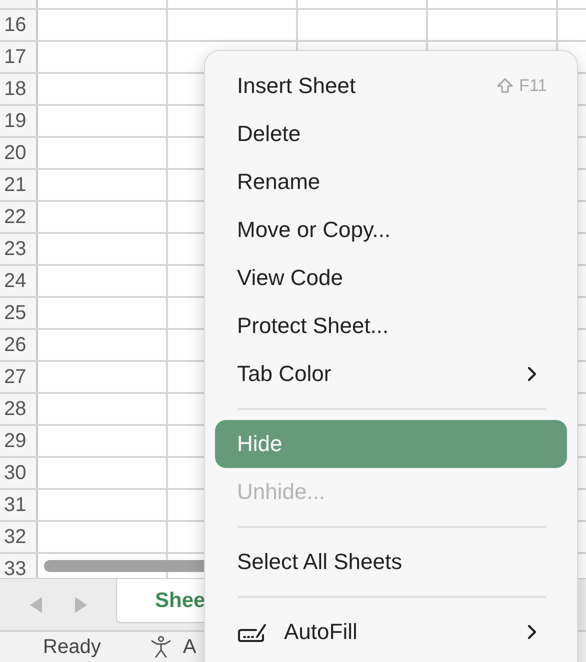 This screenshot has width=586, height=662. Describe the element at coordinates (19, 57) in the screenshot. I see `row-header: 17` at that location.